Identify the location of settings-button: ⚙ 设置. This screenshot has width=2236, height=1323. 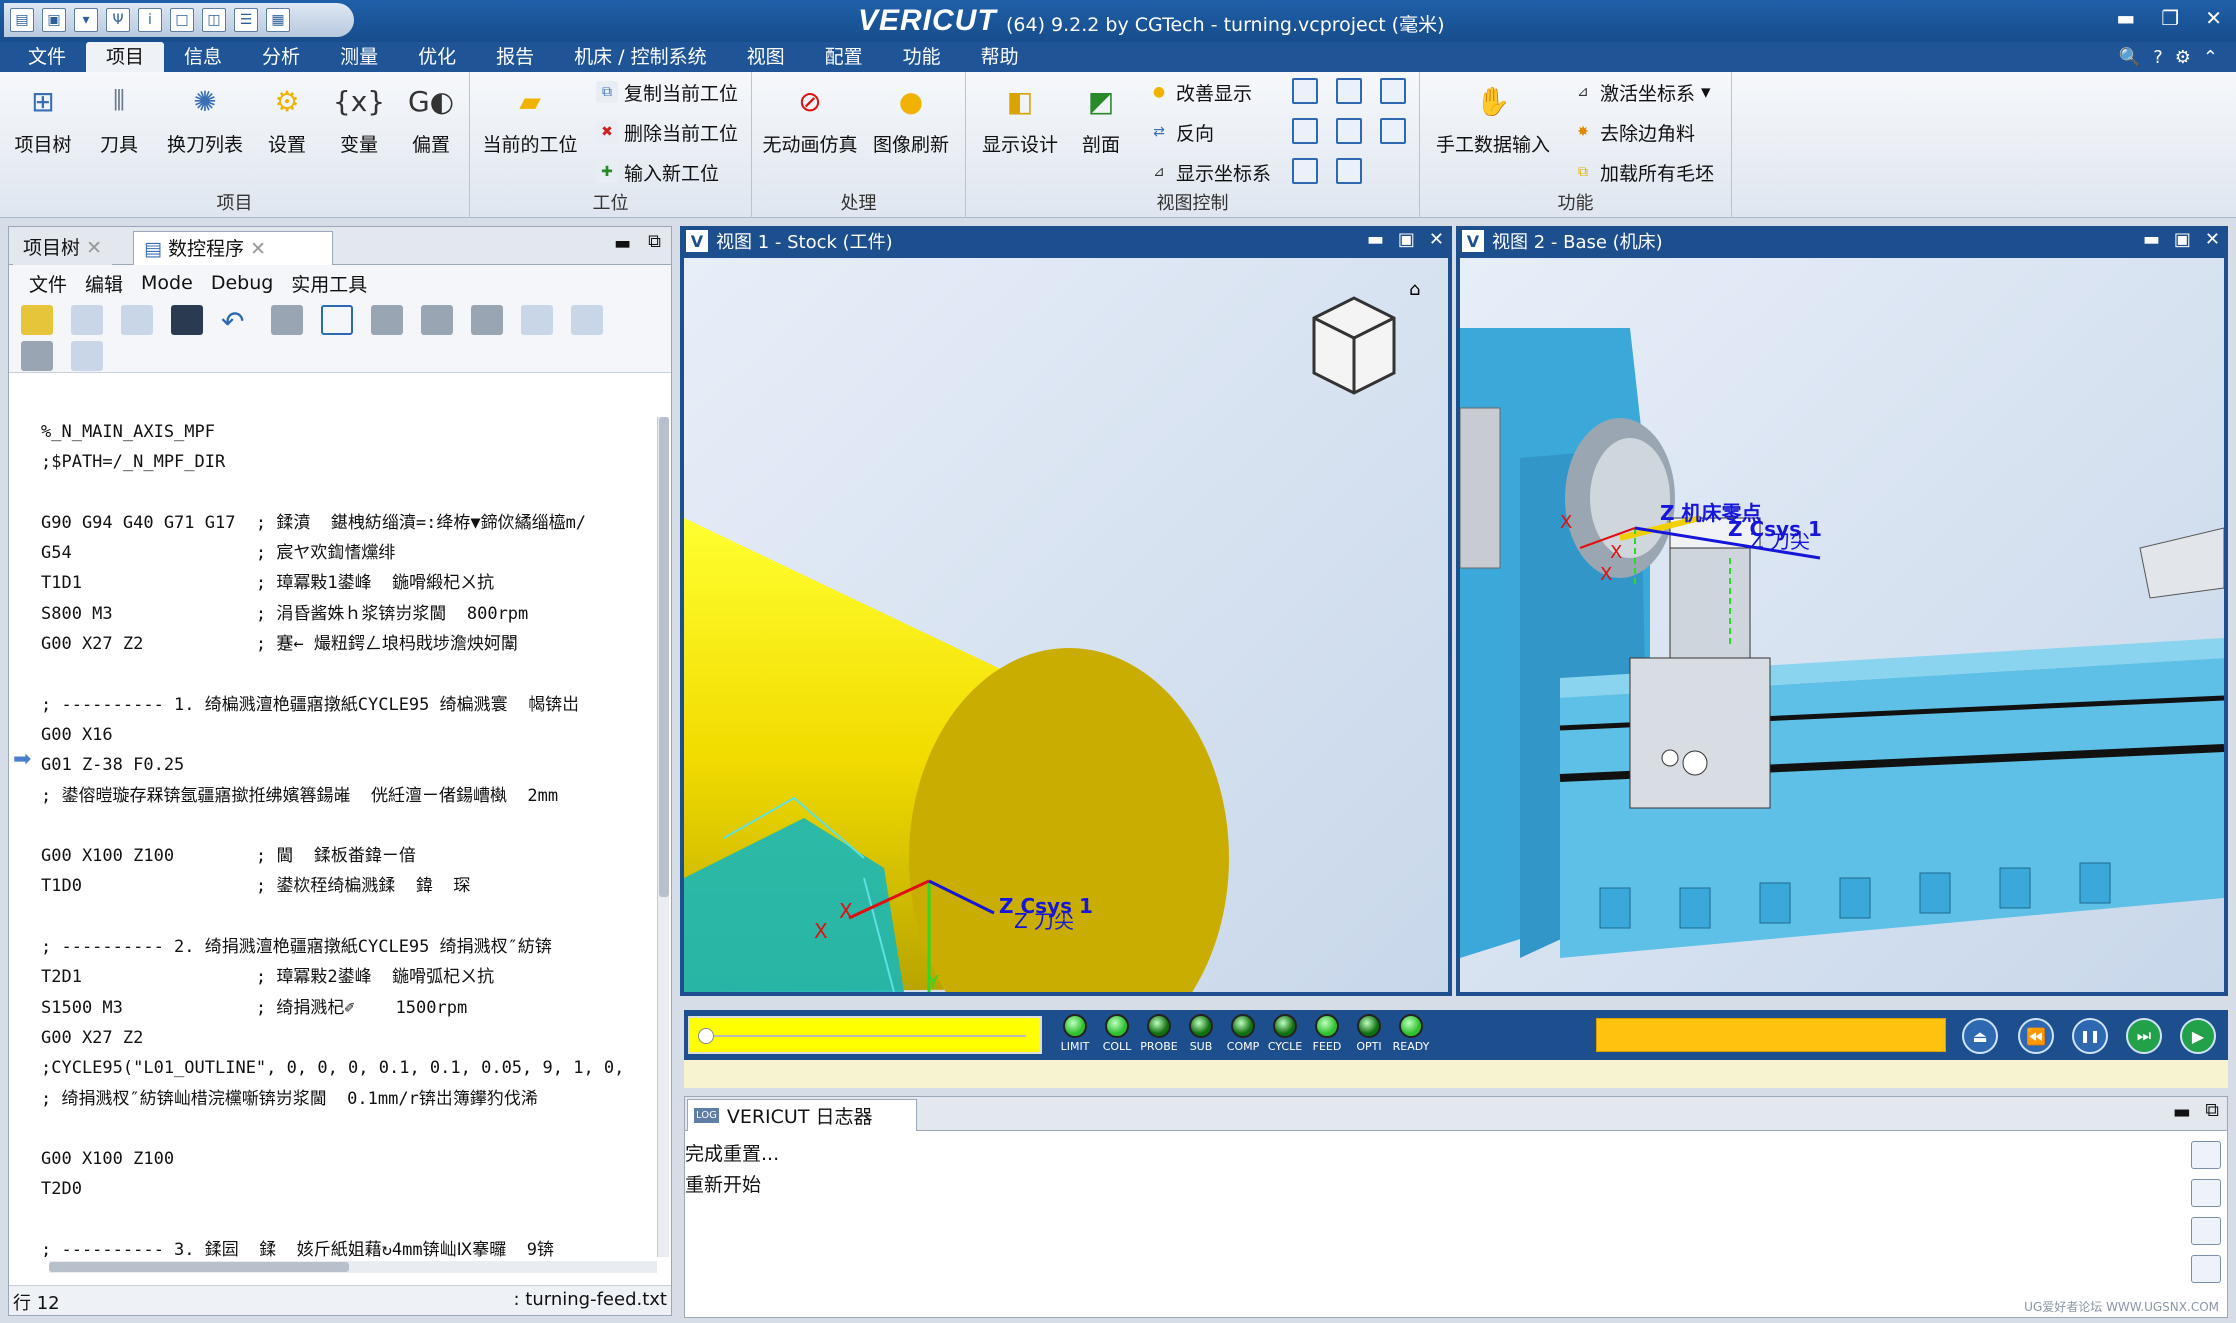
(287, 117).